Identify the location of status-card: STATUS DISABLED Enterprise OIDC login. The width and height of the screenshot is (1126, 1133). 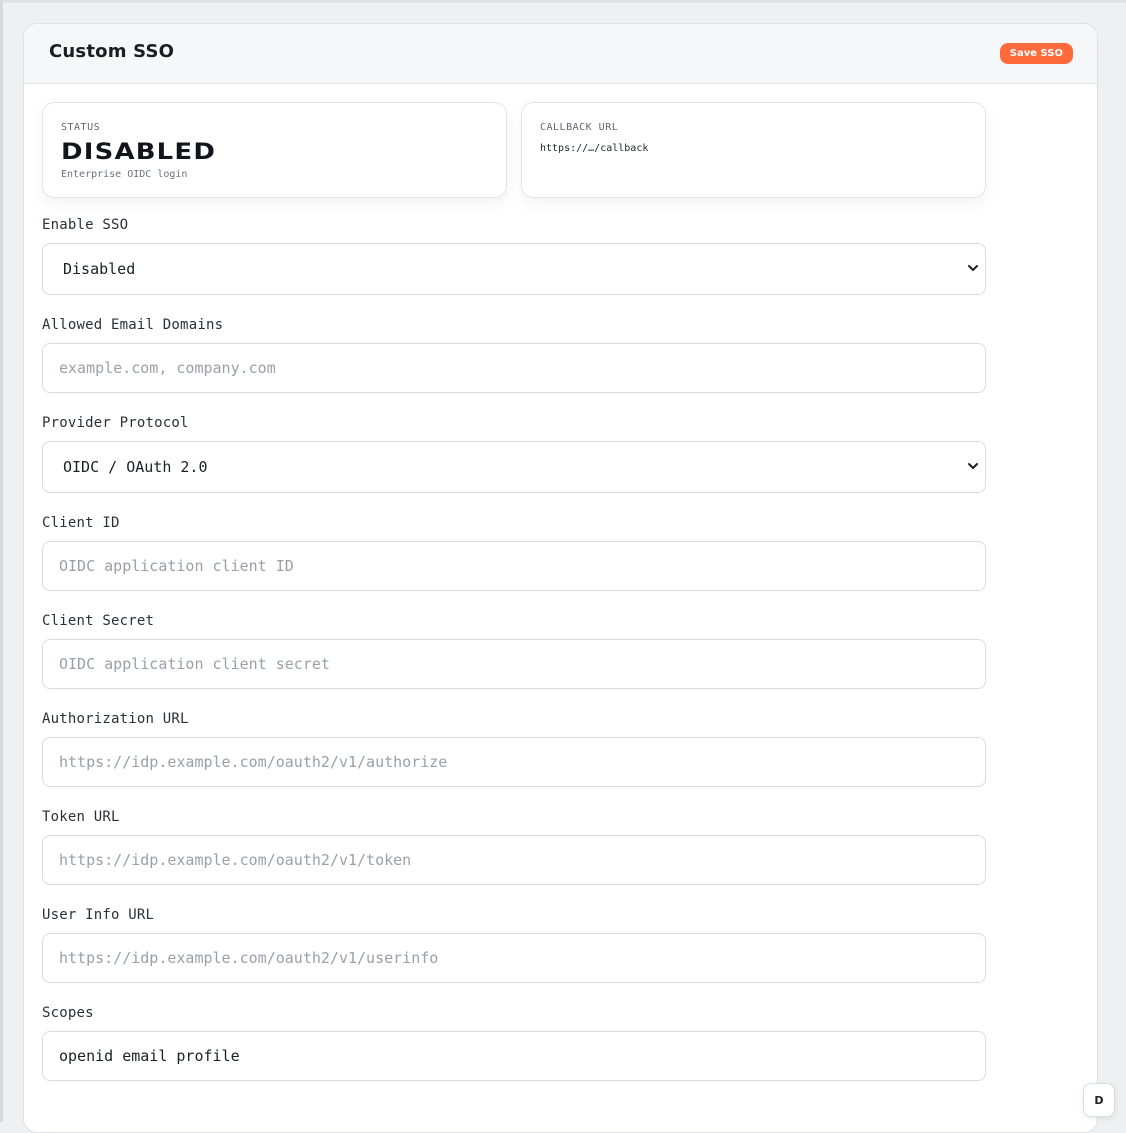
(274, 150).